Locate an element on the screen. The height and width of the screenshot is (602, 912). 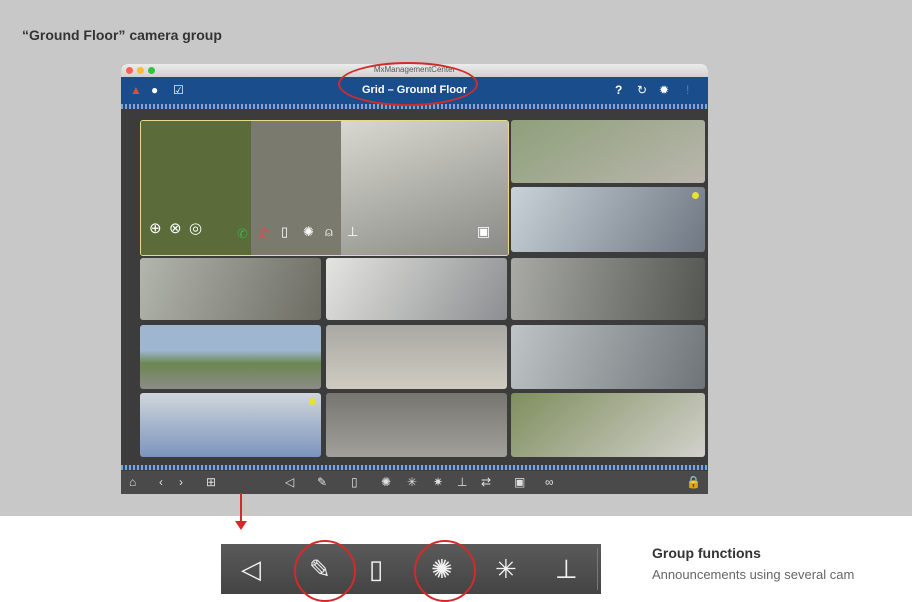
bottom-toolbar: ⌂ ‹ › ⊞ ◁ ✎ ▯ ✺ ✳ ✷ ⊥ ⇄ ▣ ∞ 🔒 is located at coordinates (414, 482).